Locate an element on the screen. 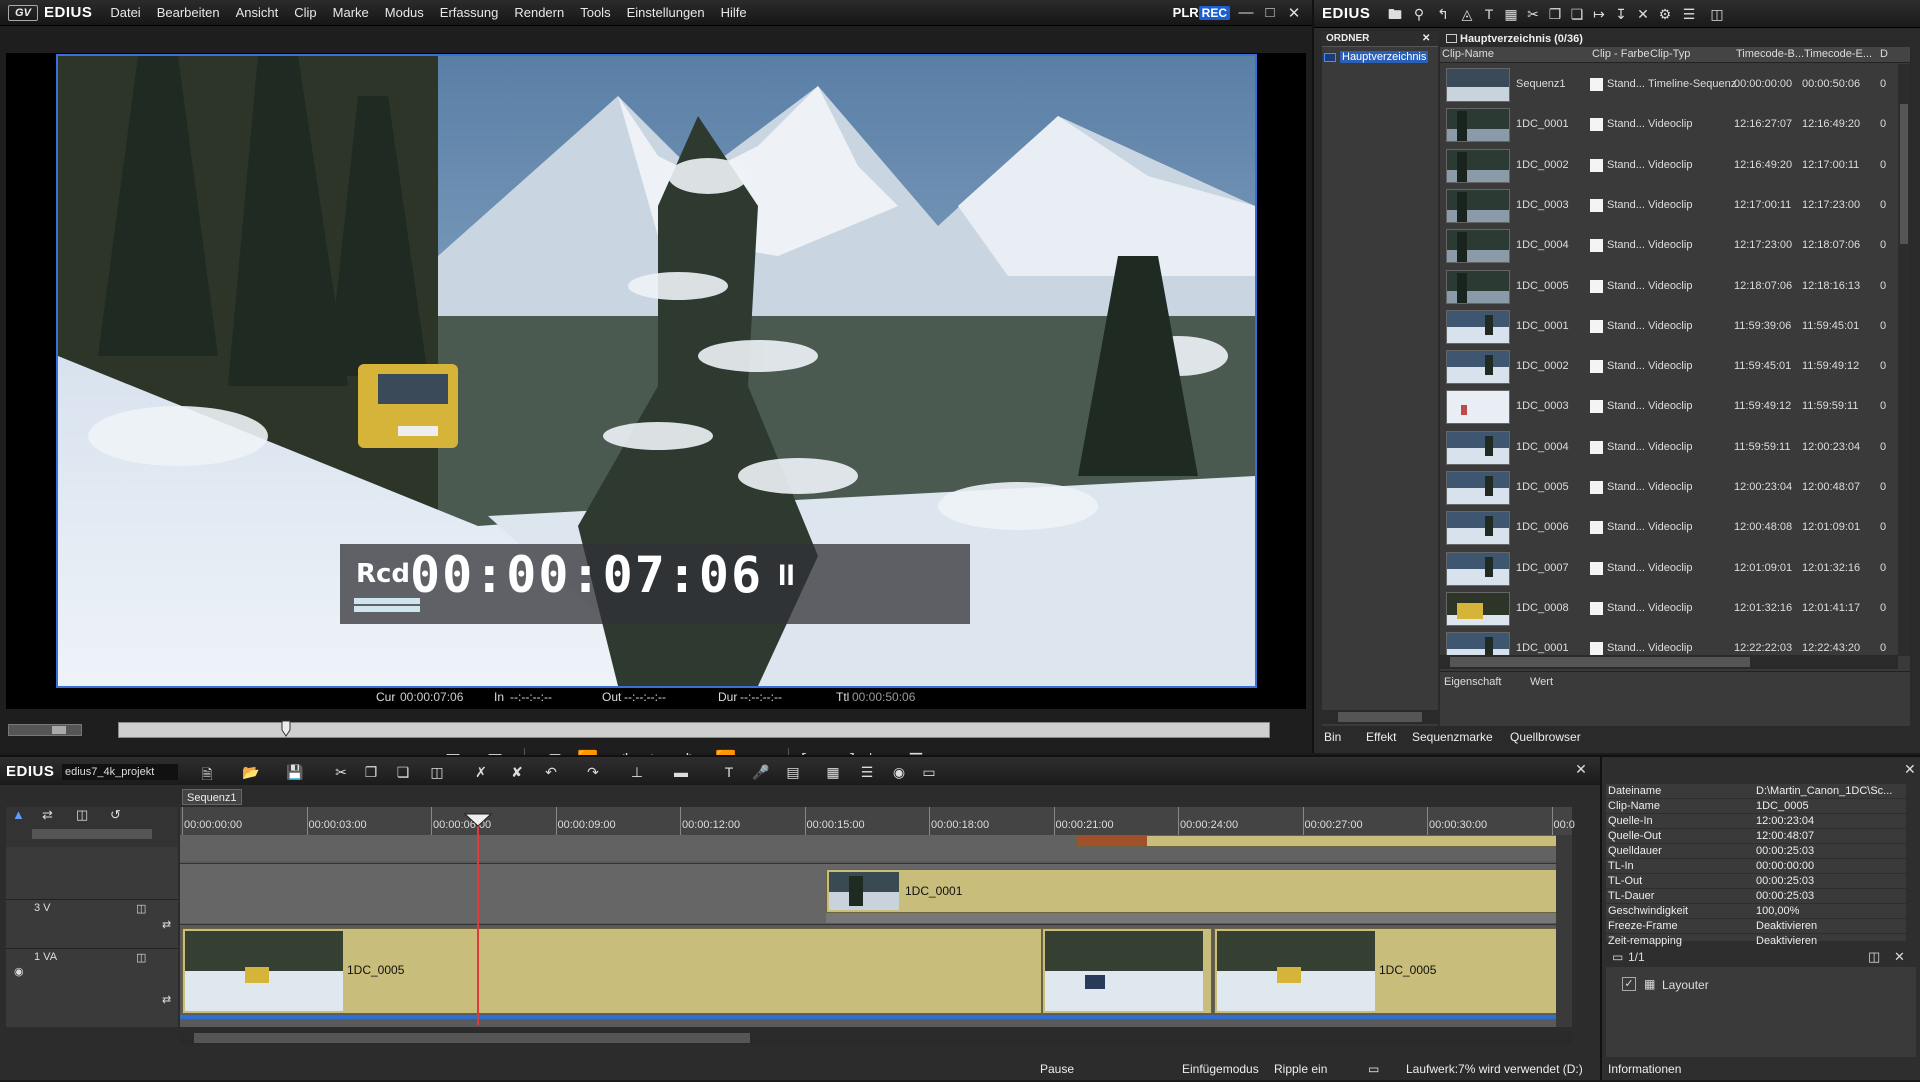 This screenshot has width=1920, height=1082. layouter-checkbox: ✓ is located at coordinates (1629, 984).